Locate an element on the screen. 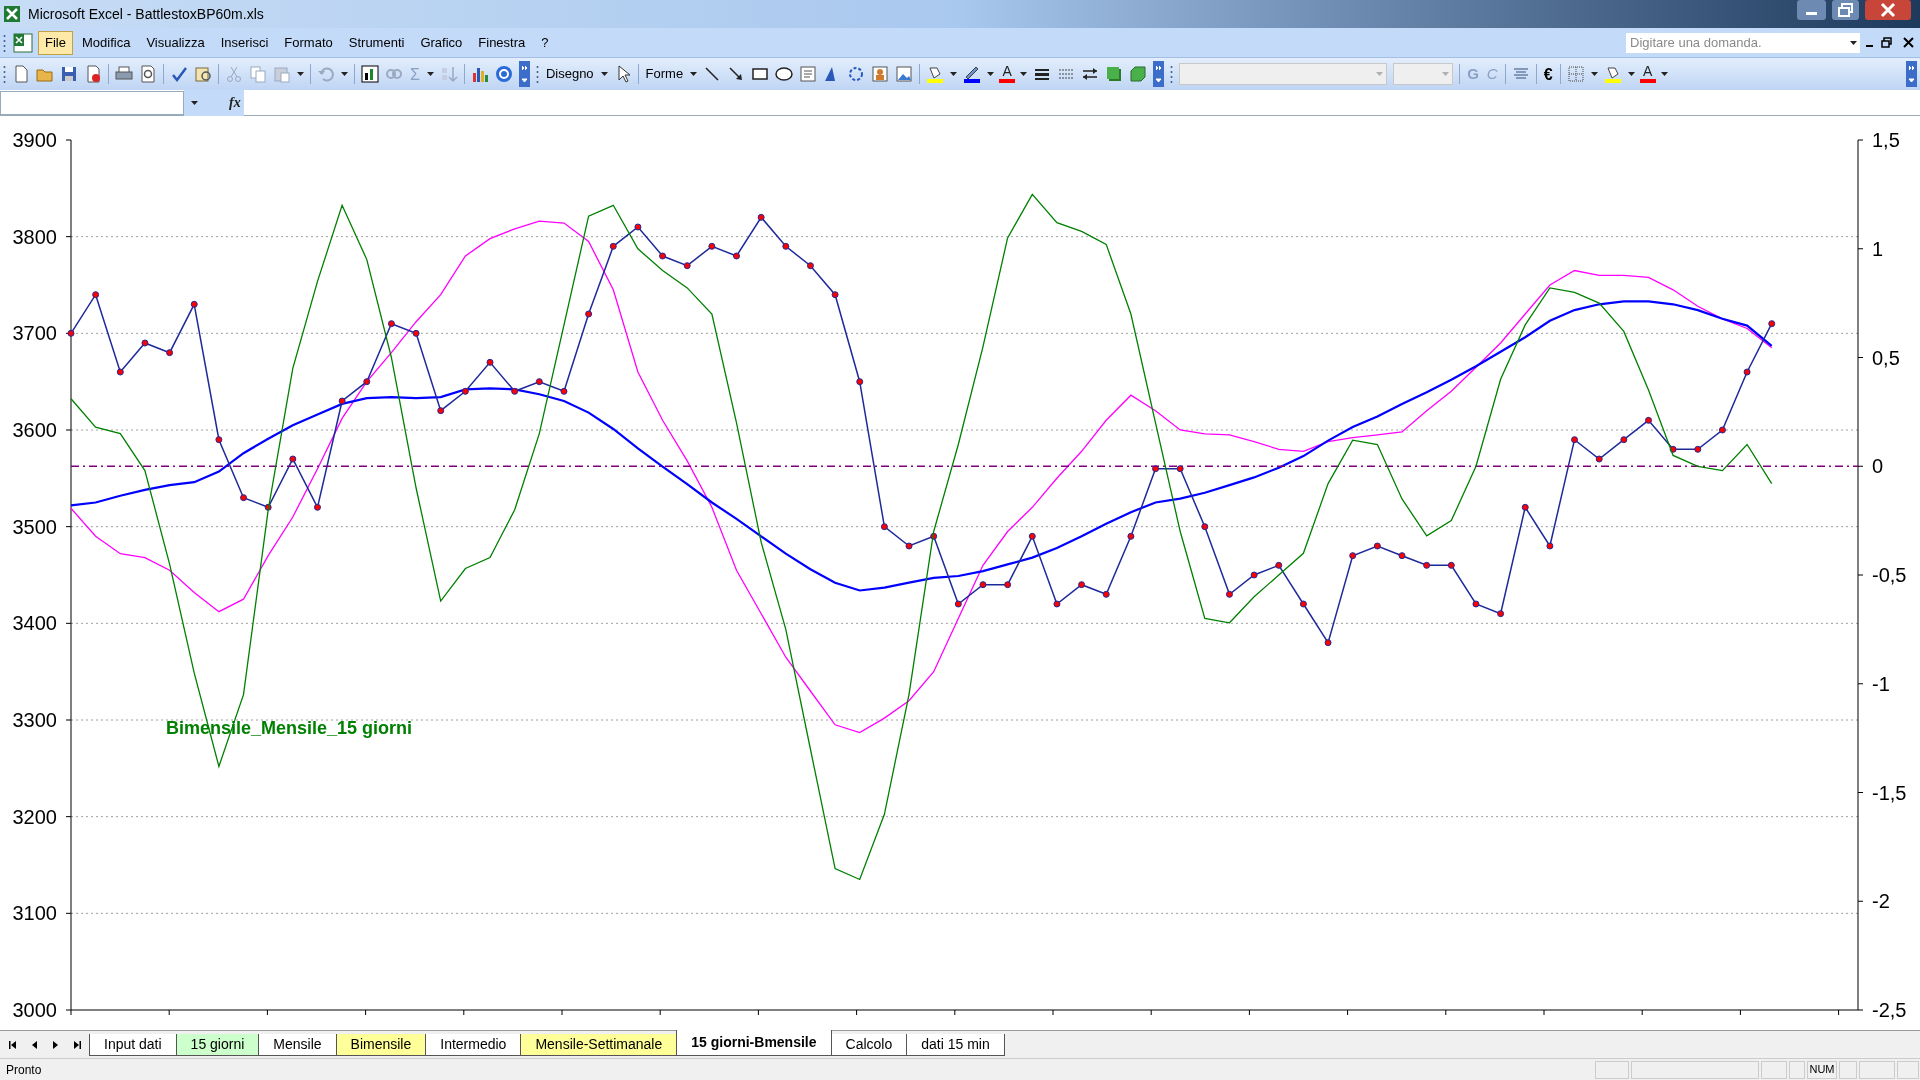  sheet-tab: Mensile is located at coordinates (297, 1045).